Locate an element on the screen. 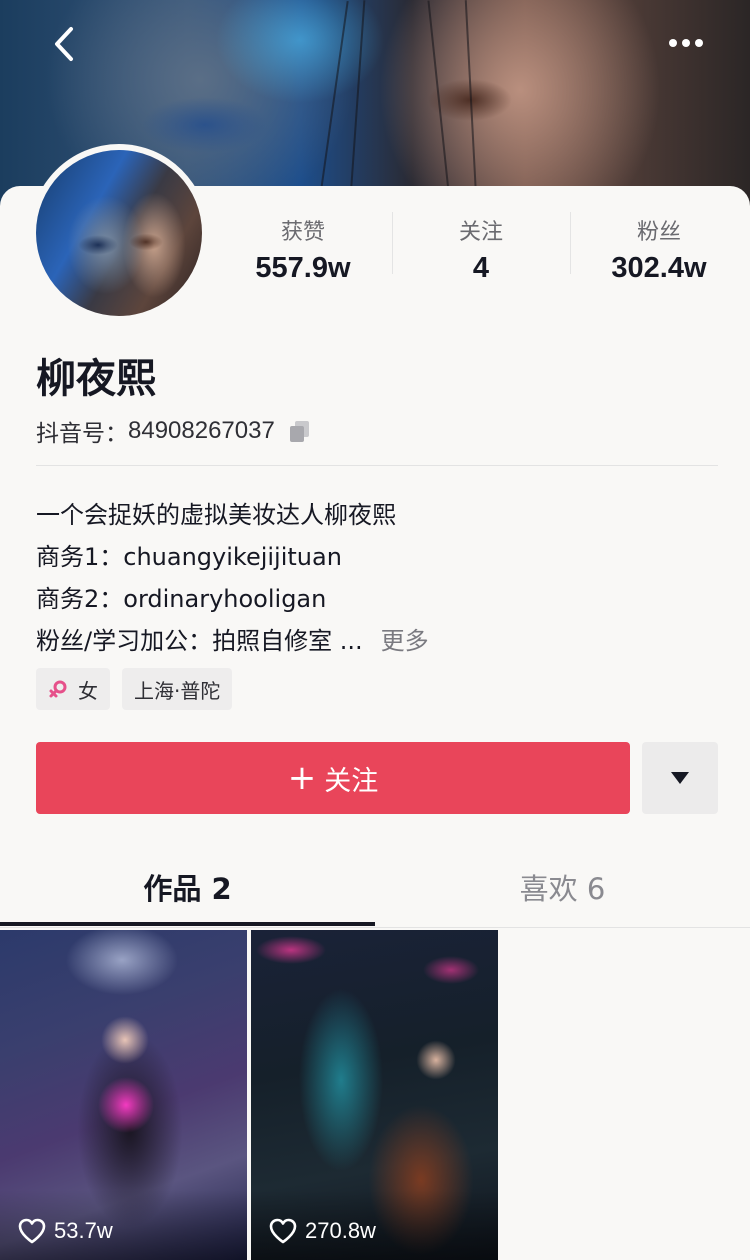 The width and height of the screenshot is (750, 1260). tag-label: 上海·普陀 is located at coordinates (177, 690).